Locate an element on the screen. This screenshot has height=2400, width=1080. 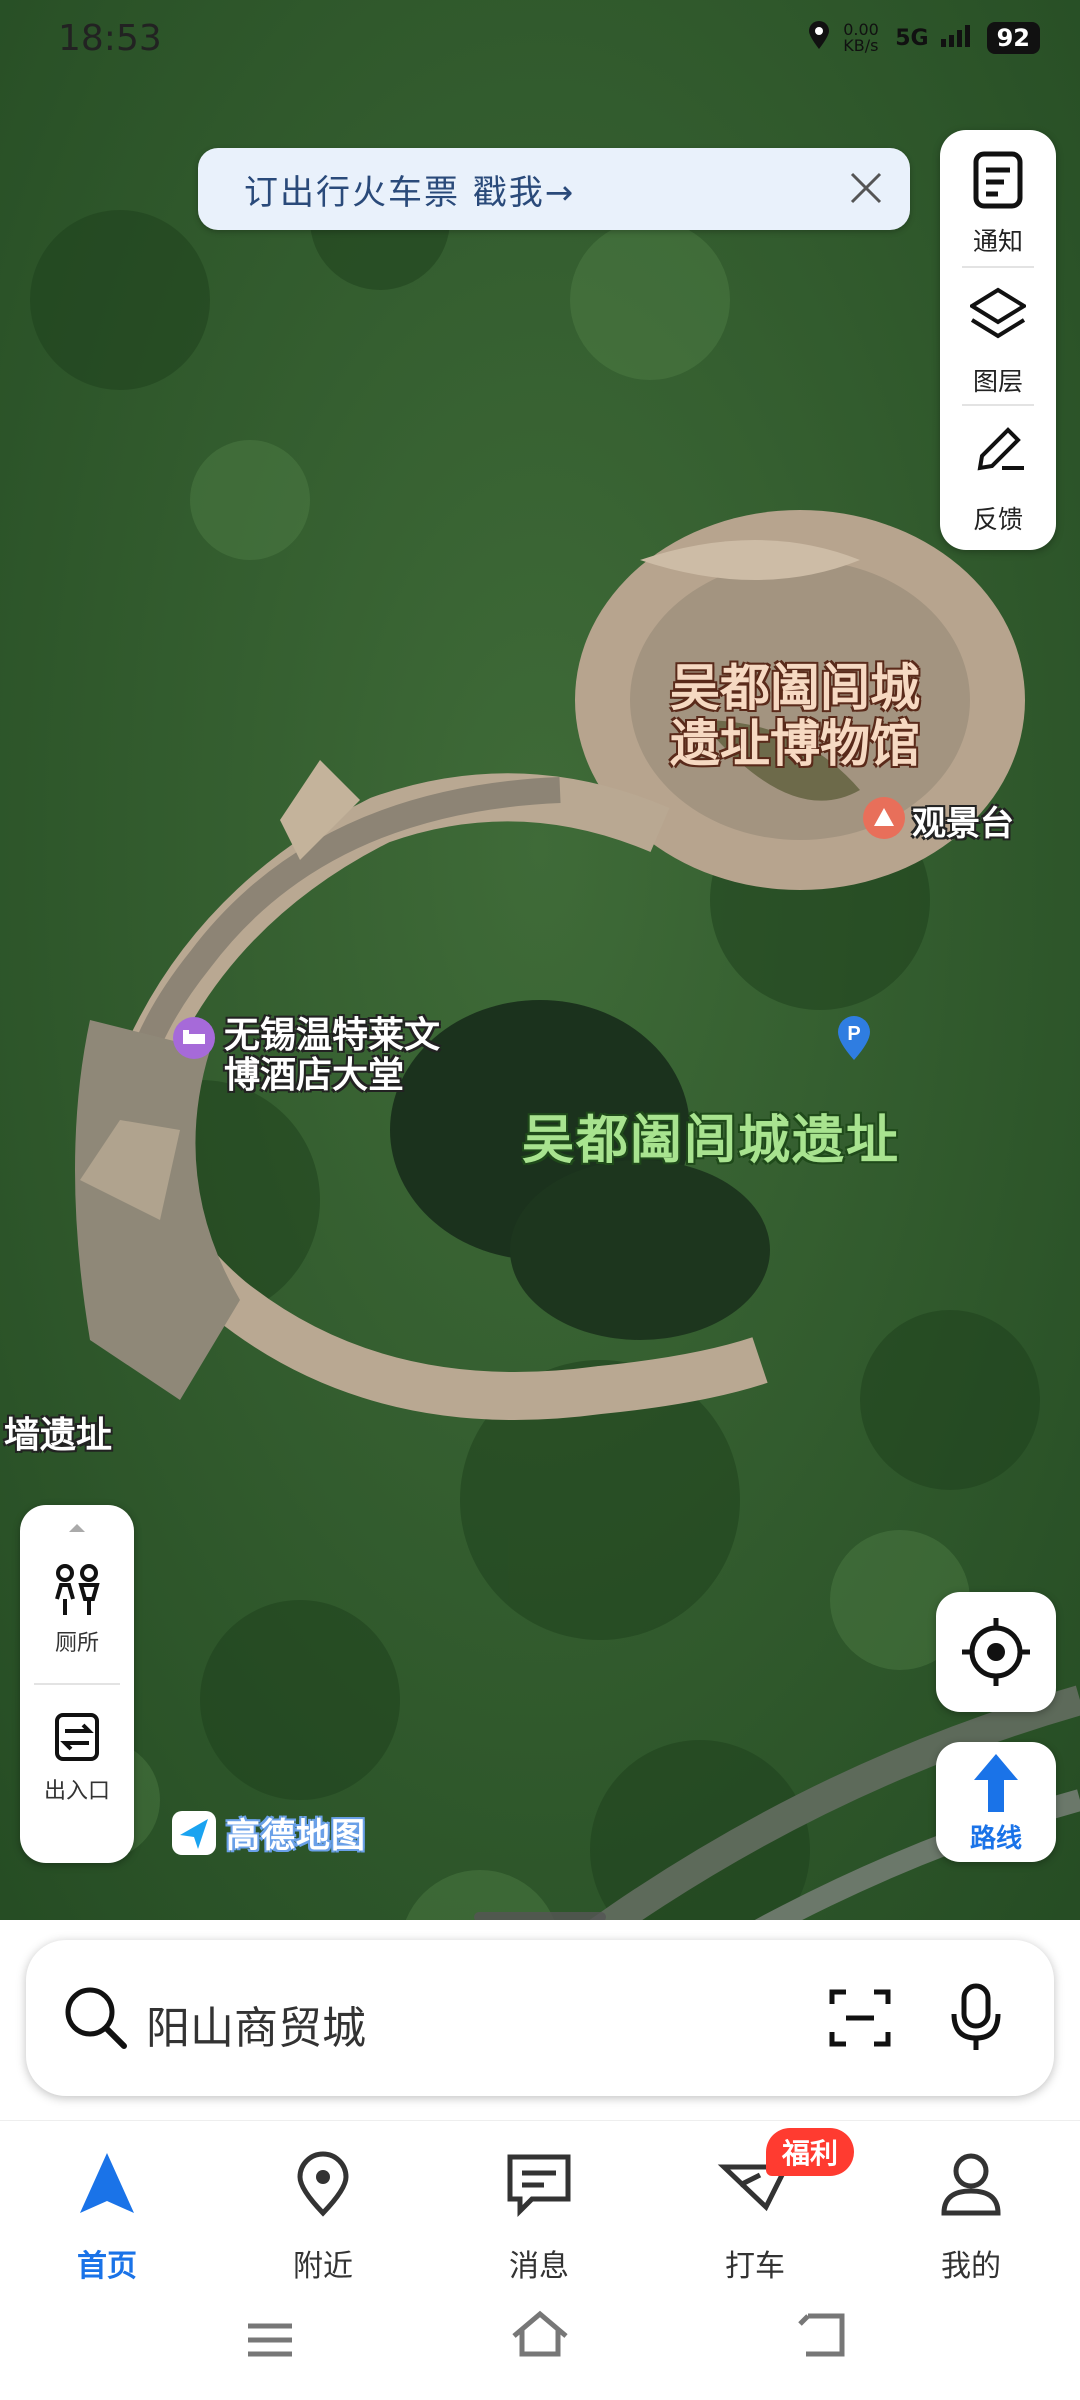
locate-button is located at coordinates (996, 1652).